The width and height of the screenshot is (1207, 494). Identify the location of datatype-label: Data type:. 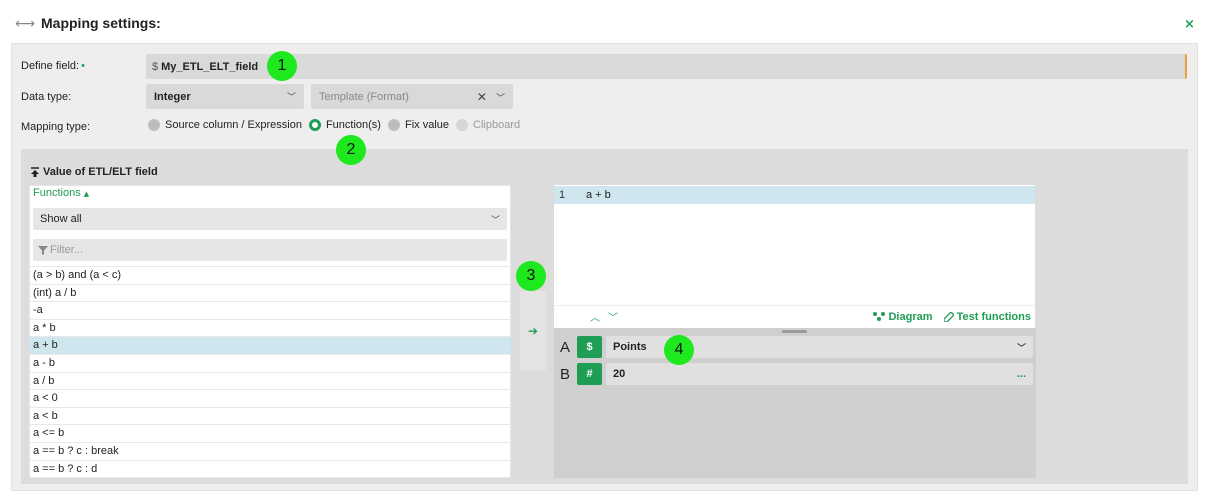
(46, 97).